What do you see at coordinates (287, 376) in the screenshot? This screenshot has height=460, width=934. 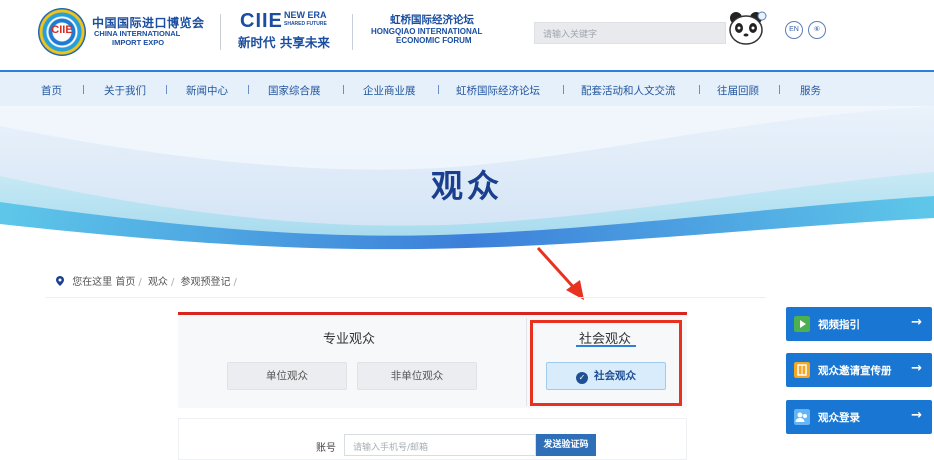 I see `unit-visitor-button: 单位观众` at bounding box center [287, 376].